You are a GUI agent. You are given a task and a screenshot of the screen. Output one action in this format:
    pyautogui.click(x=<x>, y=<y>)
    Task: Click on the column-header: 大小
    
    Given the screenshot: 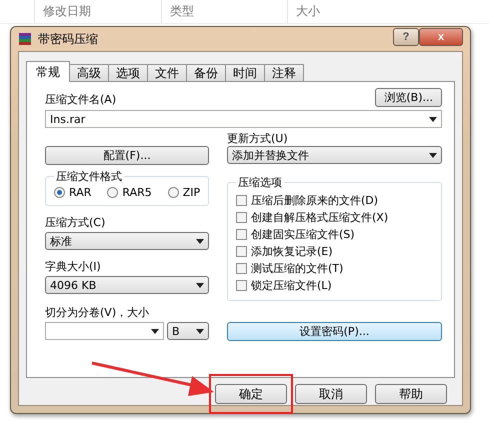 What is the action you would take?
    pyautogui.click(x=336, y=11)
    